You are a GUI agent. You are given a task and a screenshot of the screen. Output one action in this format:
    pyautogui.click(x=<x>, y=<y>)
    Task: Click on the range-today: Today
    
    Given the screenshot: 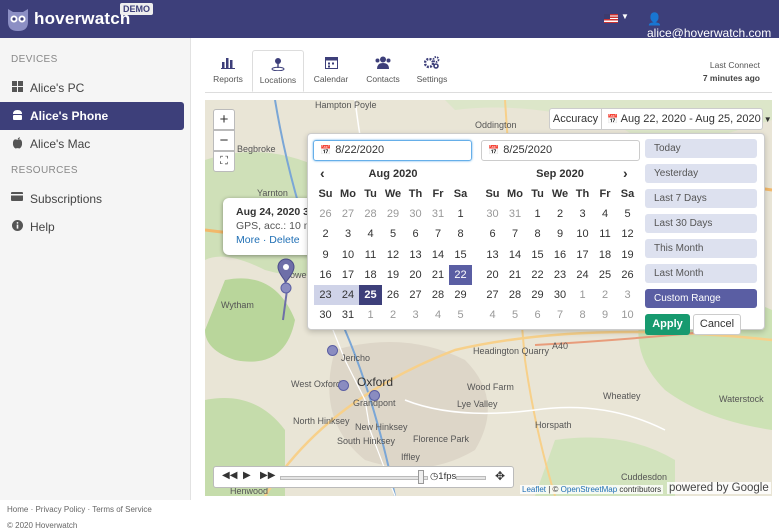 What is the action you would take?
    pyautogui.click(x=701, y=148)
    